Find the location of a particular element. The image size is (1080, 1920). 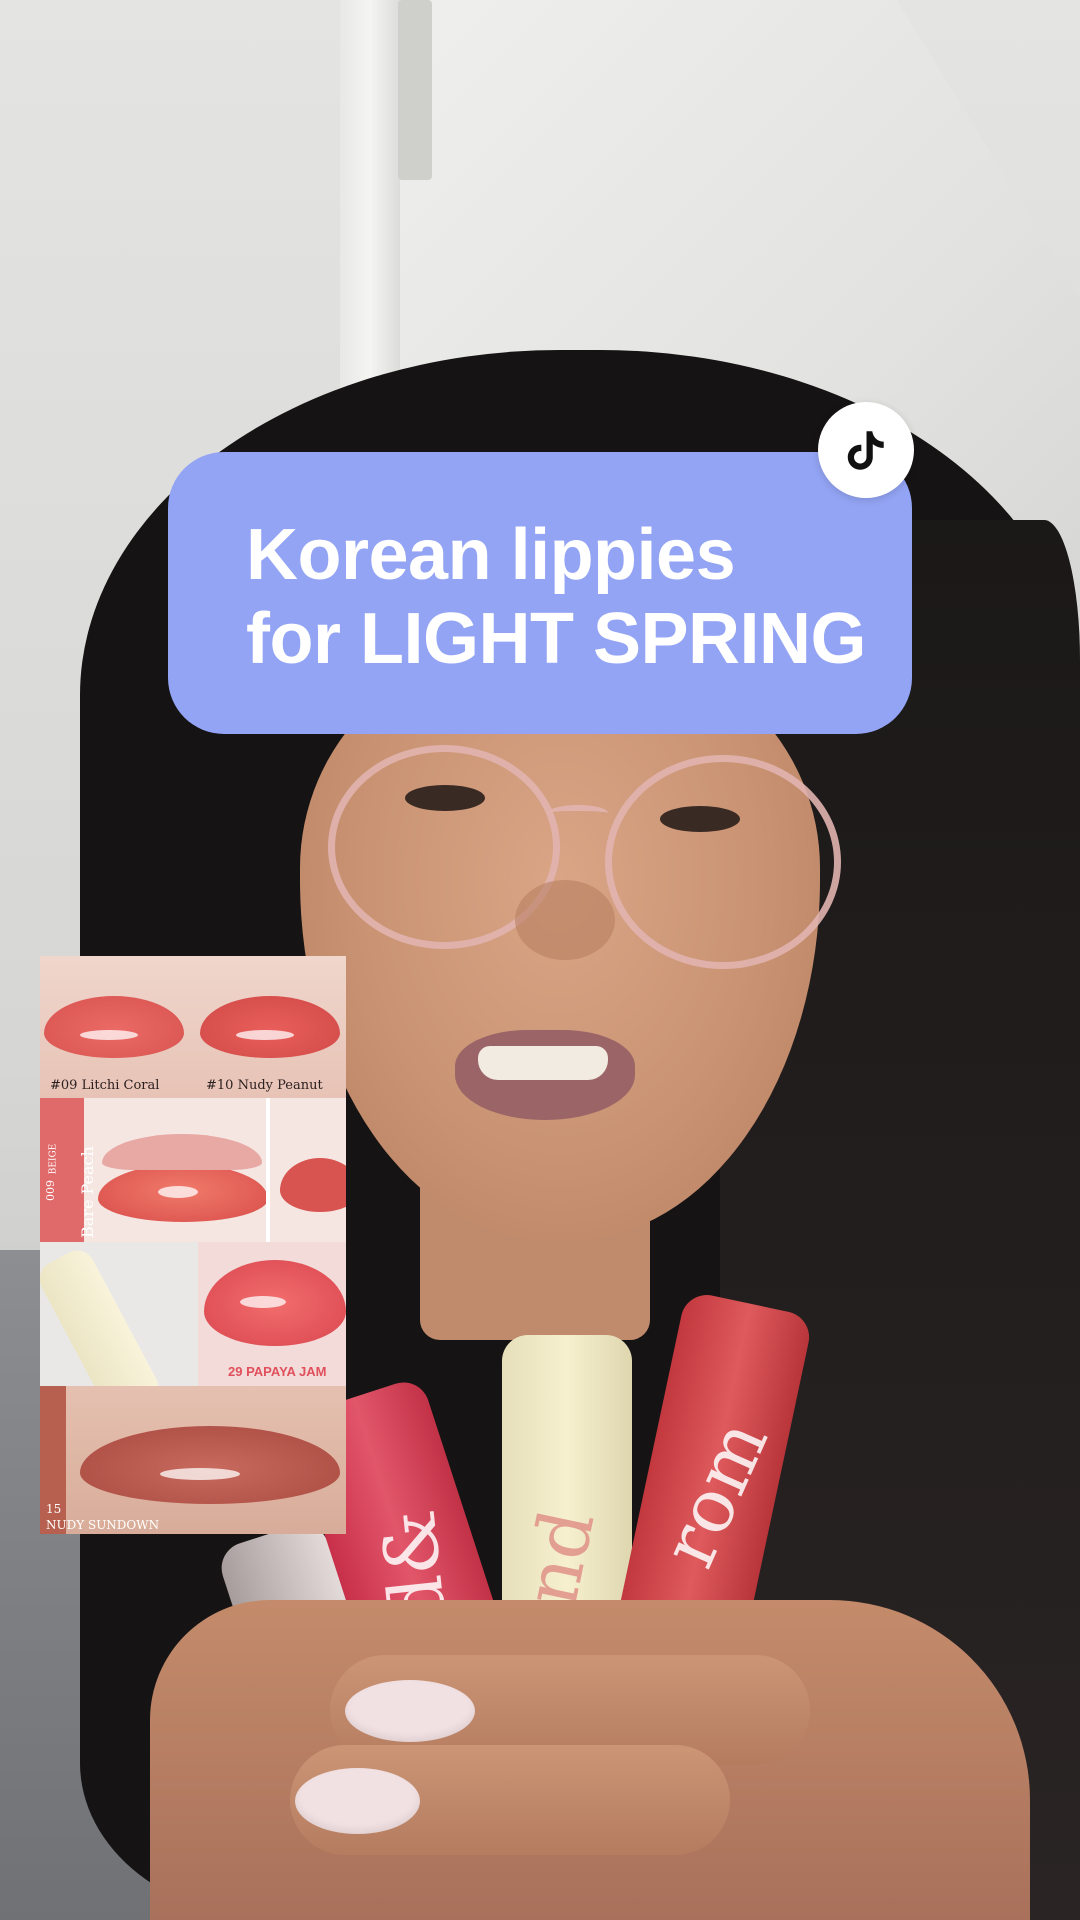

divider is located at coordinates (268, 1170).